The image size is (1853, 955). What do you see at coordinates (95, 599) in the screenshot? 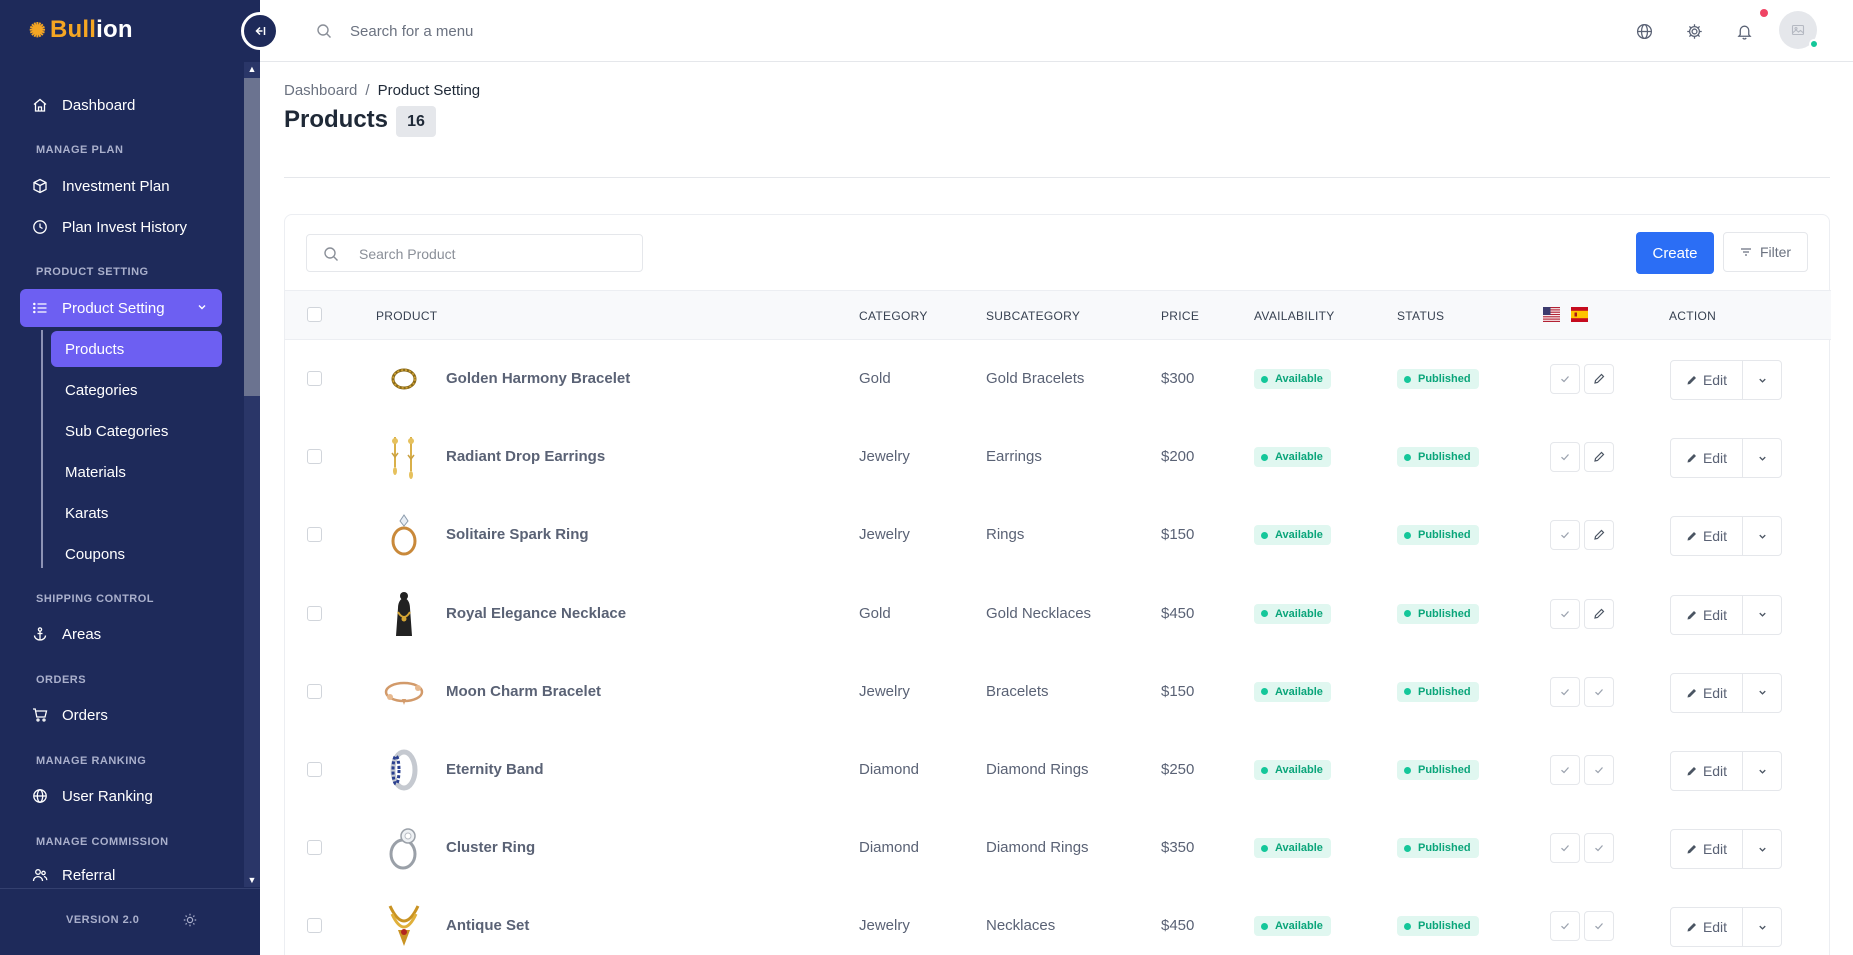
I see `section-label-shipping-control: SHIPPING CONTROL` at bounding box center [95, 599].